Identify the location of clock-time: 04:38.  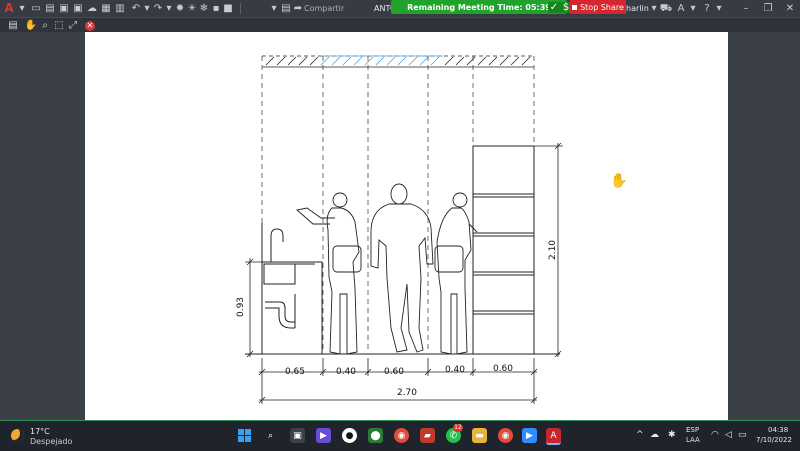
(778, 430).